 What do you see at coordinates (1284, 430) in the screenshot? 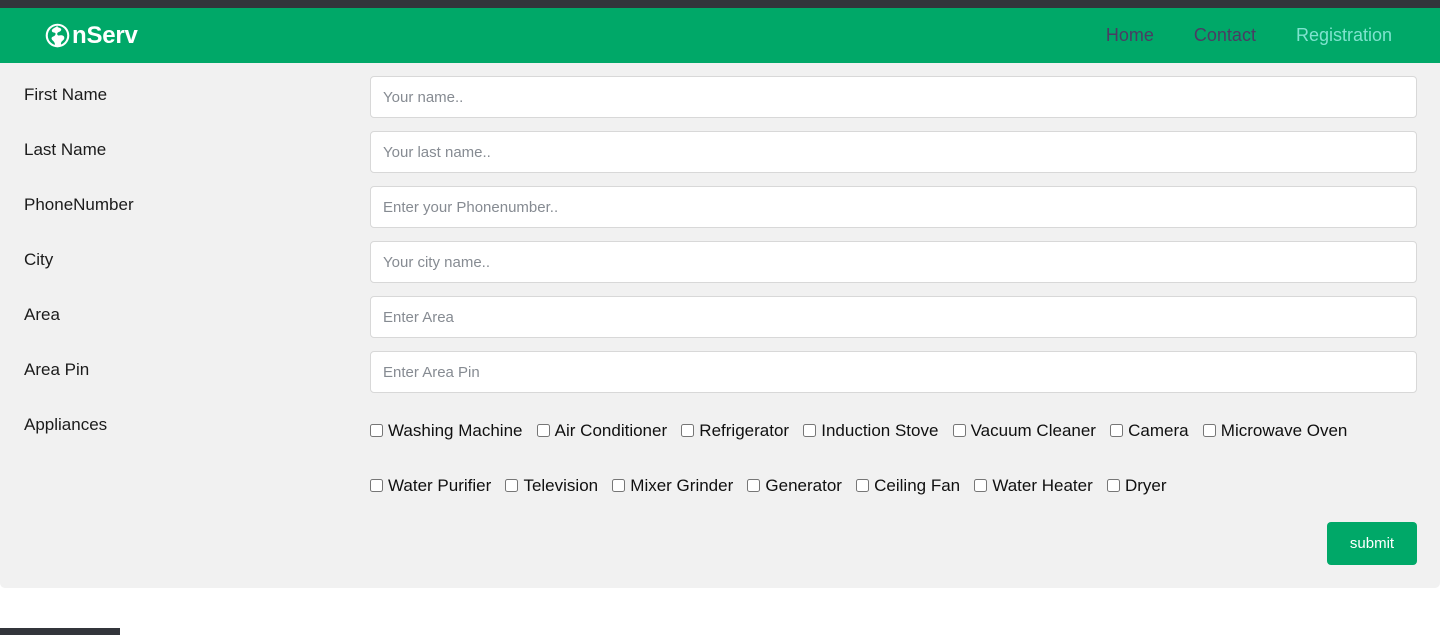
I see `appliance-label: Microwave Oven` at bounding box center [1284, 430].